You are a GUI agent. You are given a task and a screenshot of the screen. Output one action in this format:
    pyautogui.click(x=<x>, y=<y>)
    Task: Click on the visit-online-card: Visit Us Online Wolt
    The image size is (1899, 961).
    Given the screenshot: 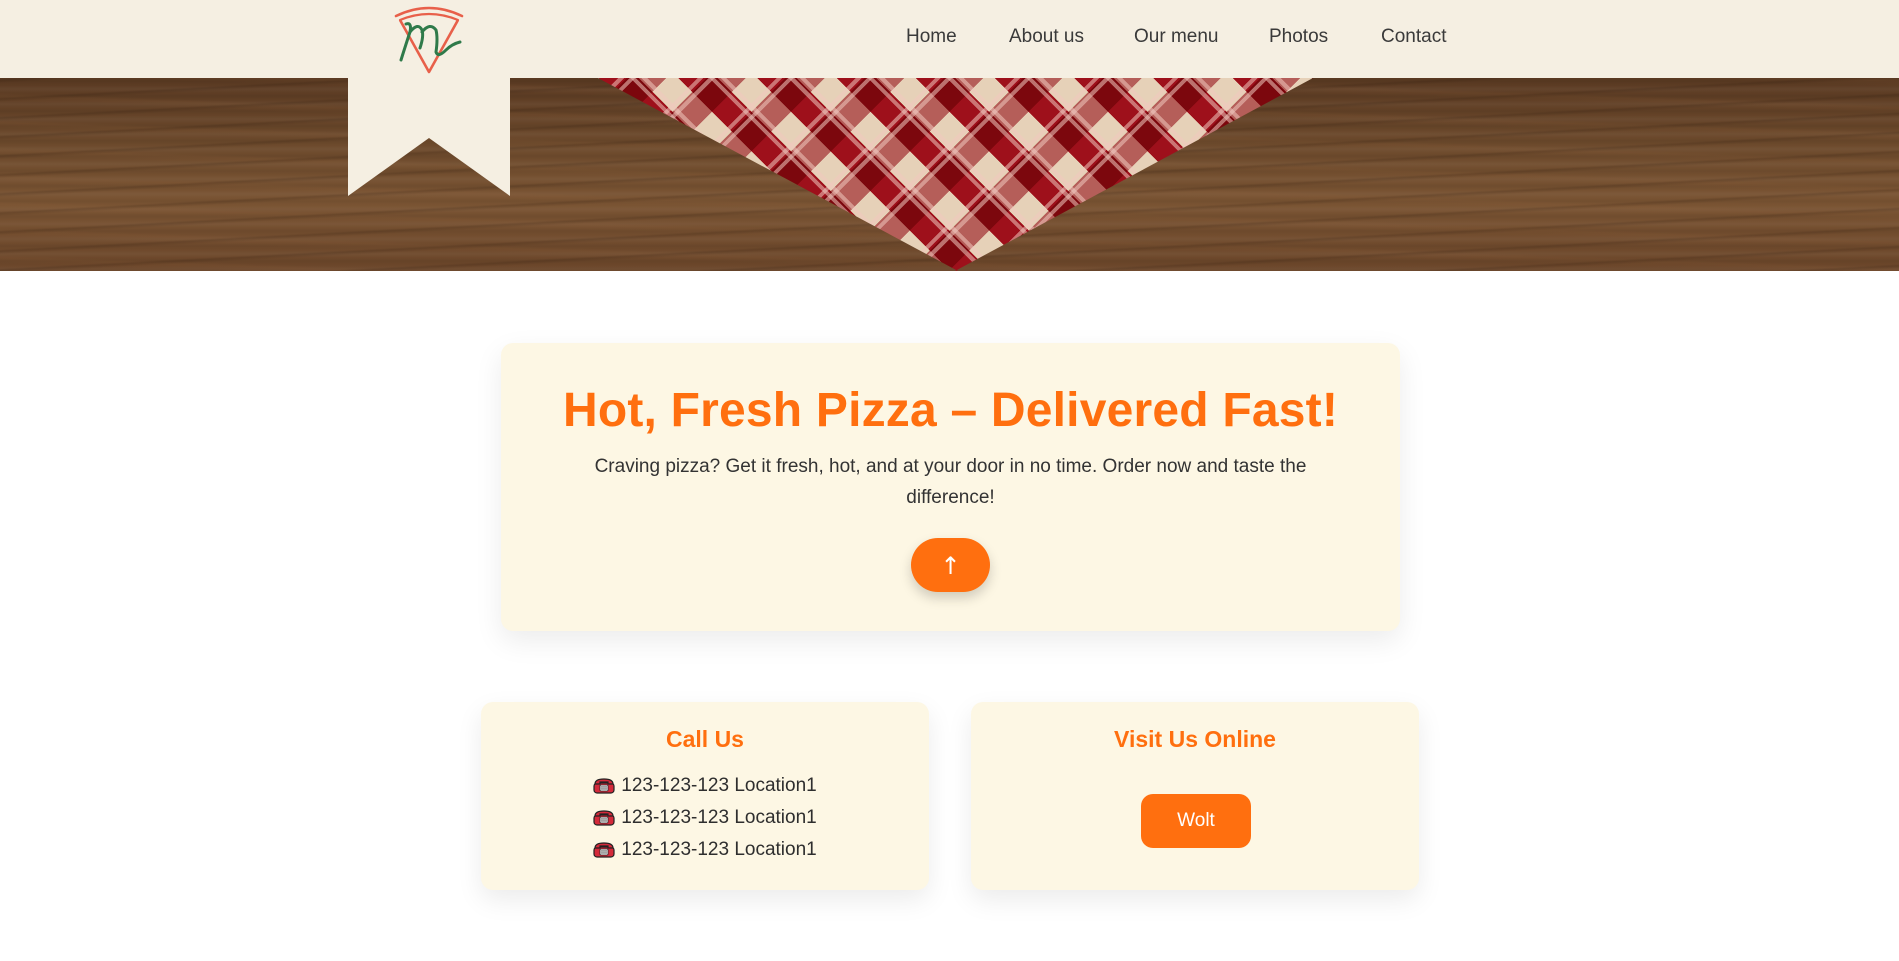 What is the action you would take?
    pyautogui.click(x=1195, y=796)
    